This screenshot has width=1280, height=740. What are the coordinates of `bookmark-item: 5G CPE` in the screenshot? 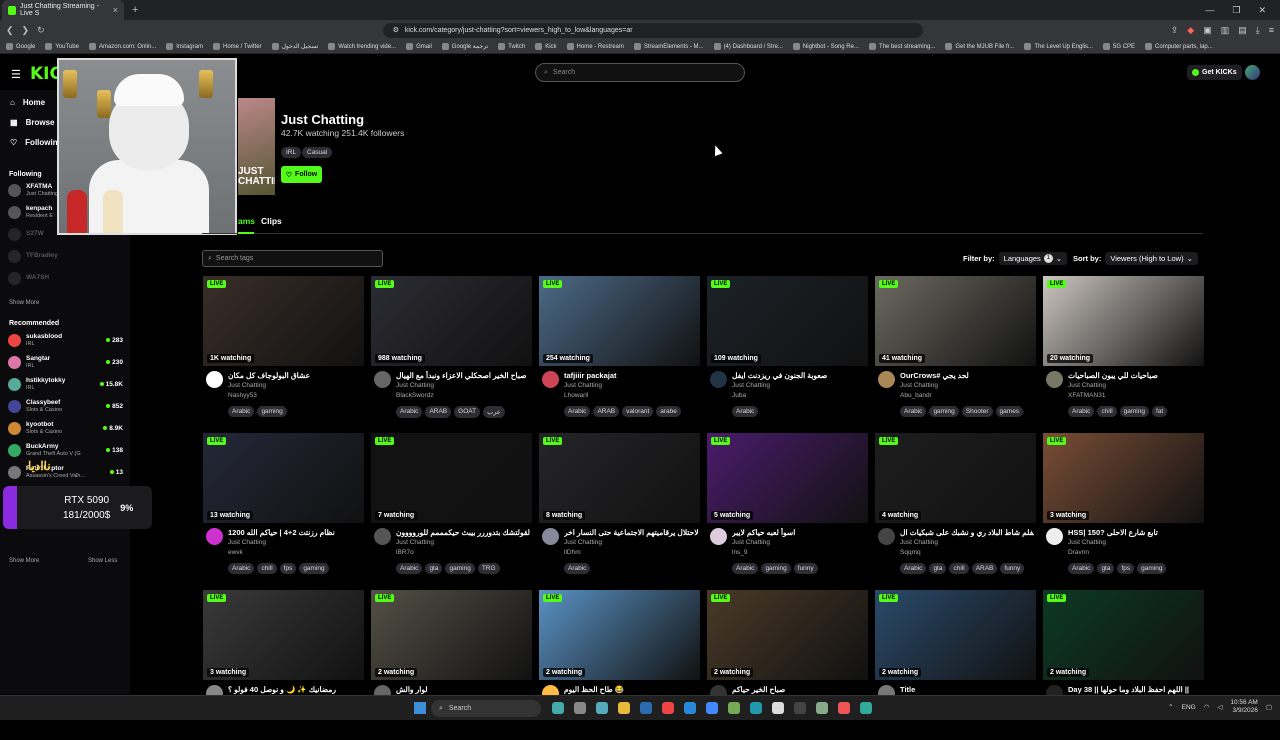 It's located at (1119, 46).